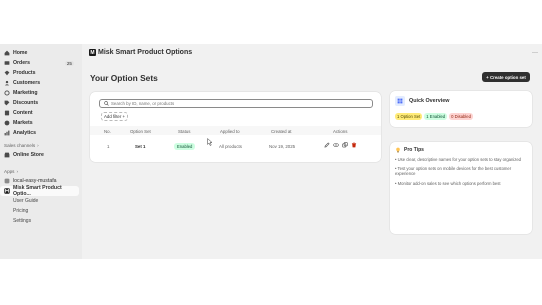 The width and height of the screenshot is (542, 305). Describe the element at coordinates (398, 150) in the screenshot. I see `lightbulb-icon` at that location.